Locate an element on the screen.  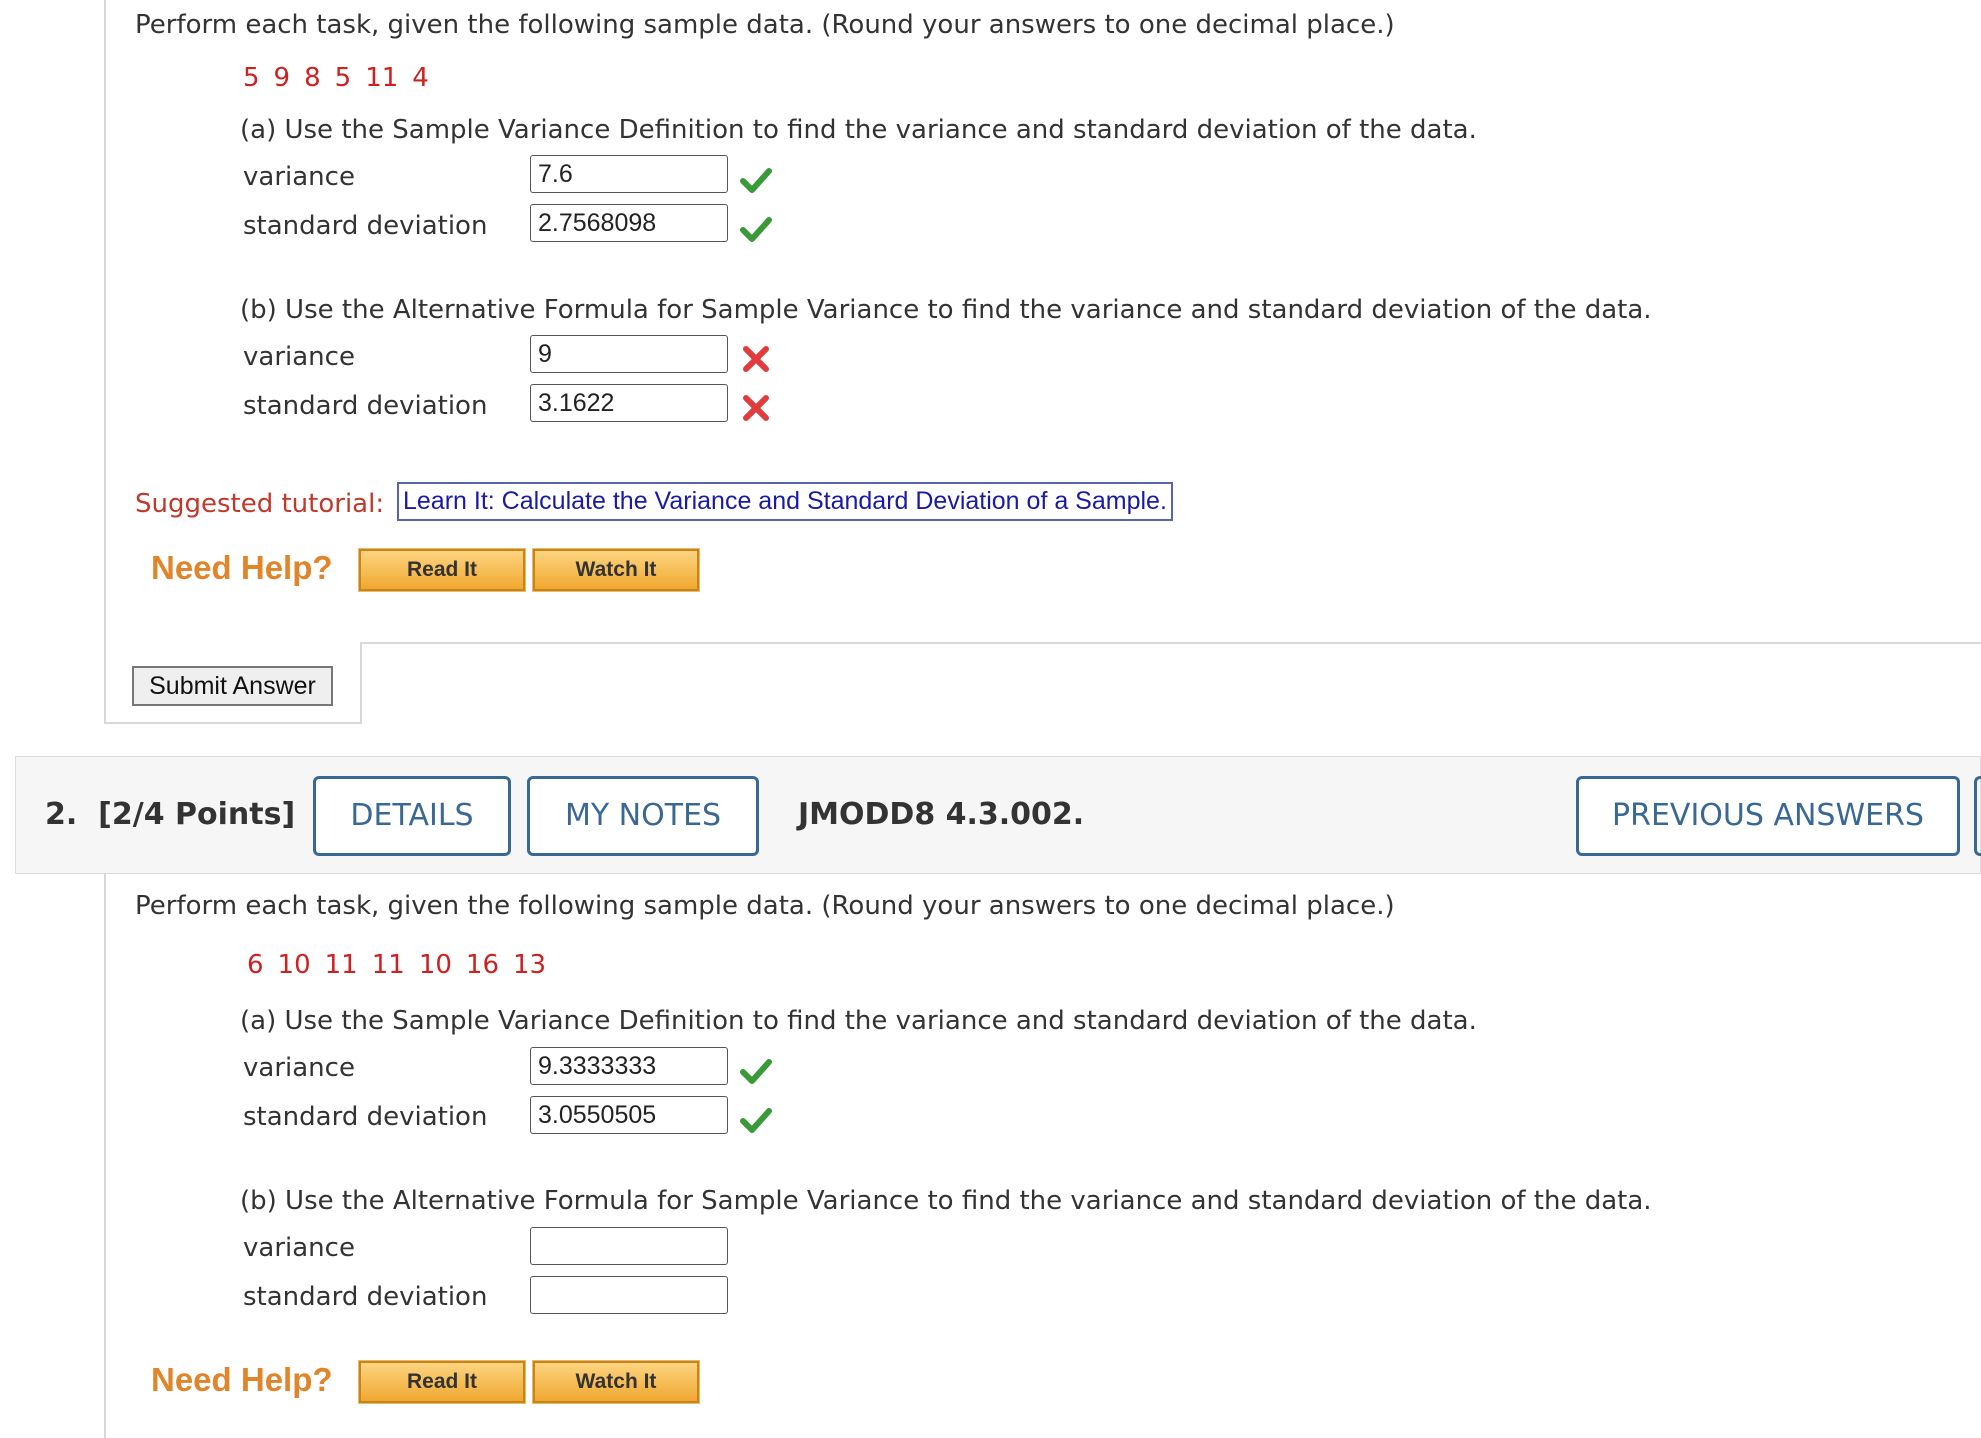
question1-sample-data: 5 9 8 5 11 4 is located at coordinates (343, 78).